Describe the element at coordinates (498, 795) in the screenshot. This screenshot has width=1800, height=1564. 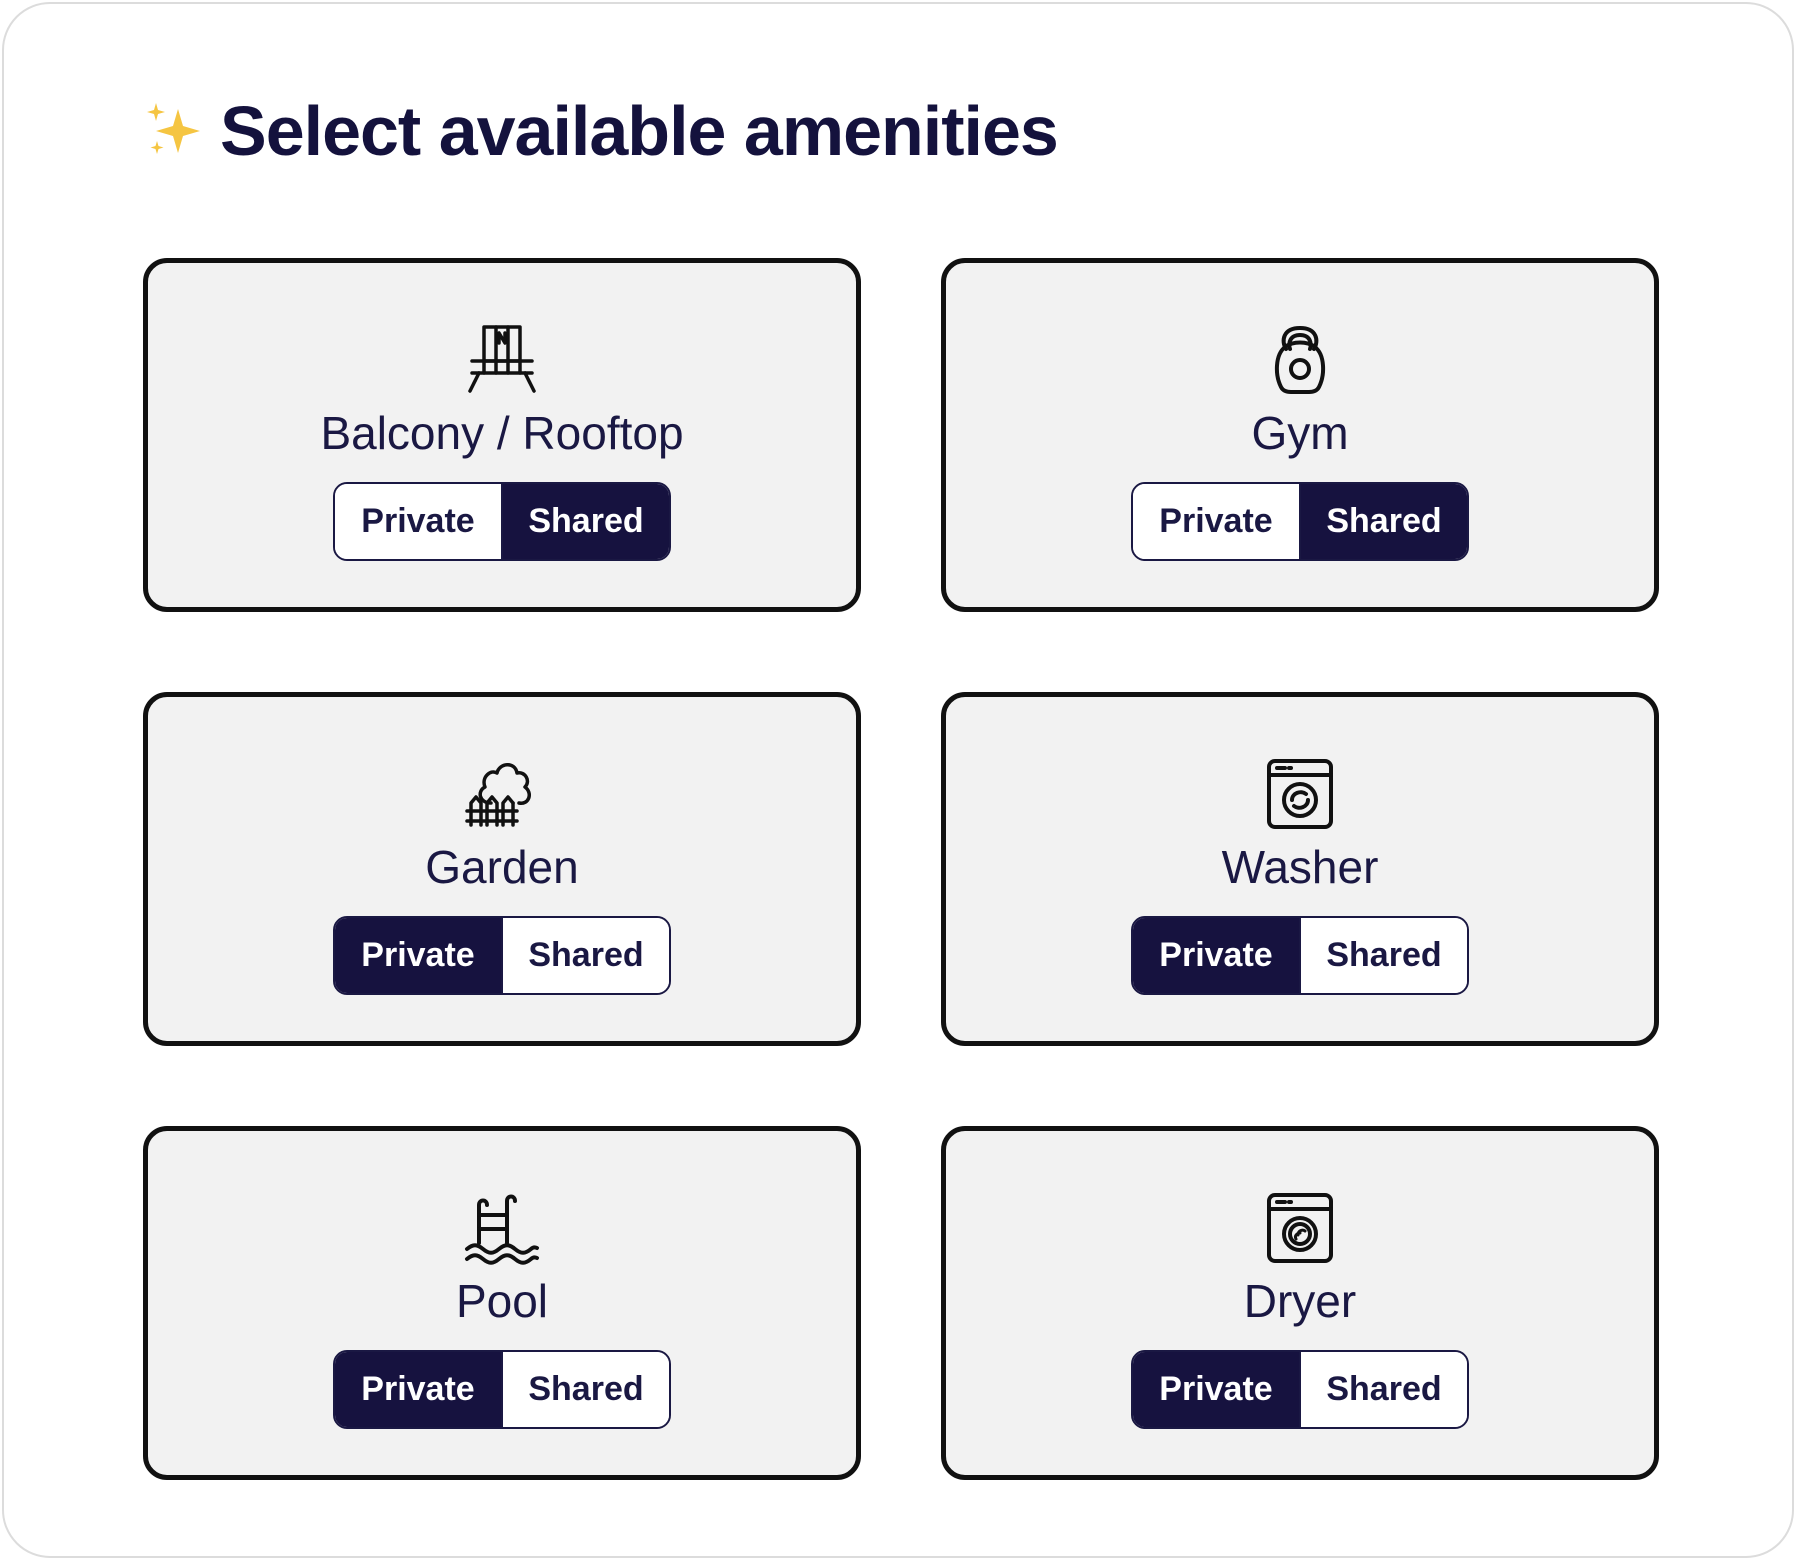
I see `garden-icon` at that location.